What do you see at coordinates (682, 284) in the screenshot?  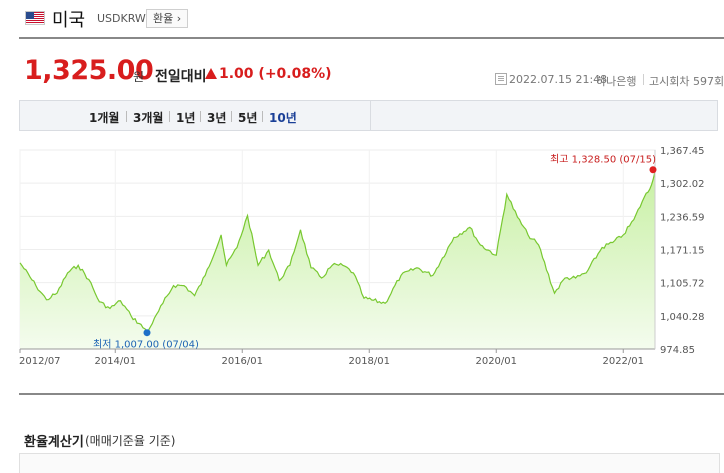 I see `y-tick-label: 1,105.72` at bounding box center [682, 284].